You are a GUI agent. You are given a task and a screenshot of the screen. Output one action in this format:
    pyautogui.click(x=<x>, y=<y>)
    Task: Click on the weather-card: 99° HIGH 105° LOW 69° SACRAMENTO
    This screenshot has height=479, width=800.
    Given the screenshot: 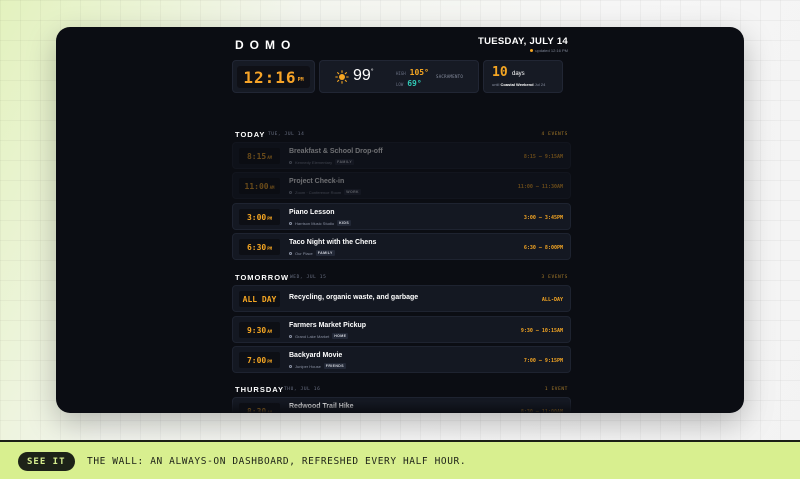 What is the action you would take?
    pyautogui.click(x=399, y=76)
    